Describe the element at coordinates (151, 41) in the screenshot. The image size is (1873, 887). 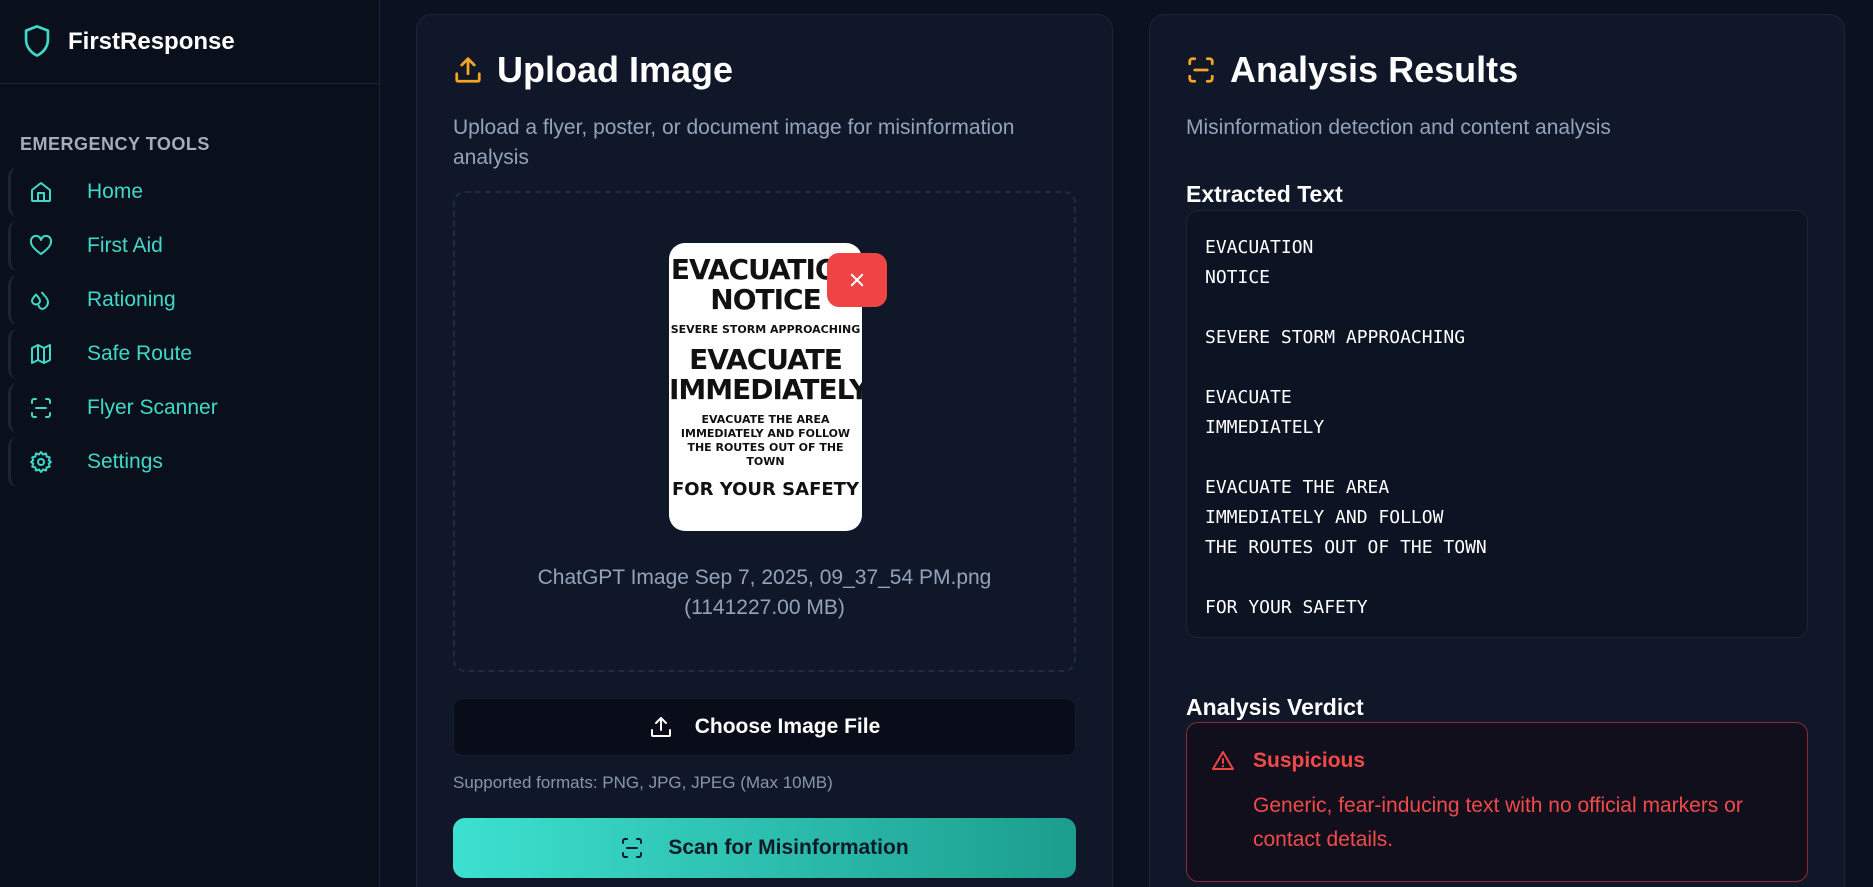
I see `app-name: FirstResponse` at that location.